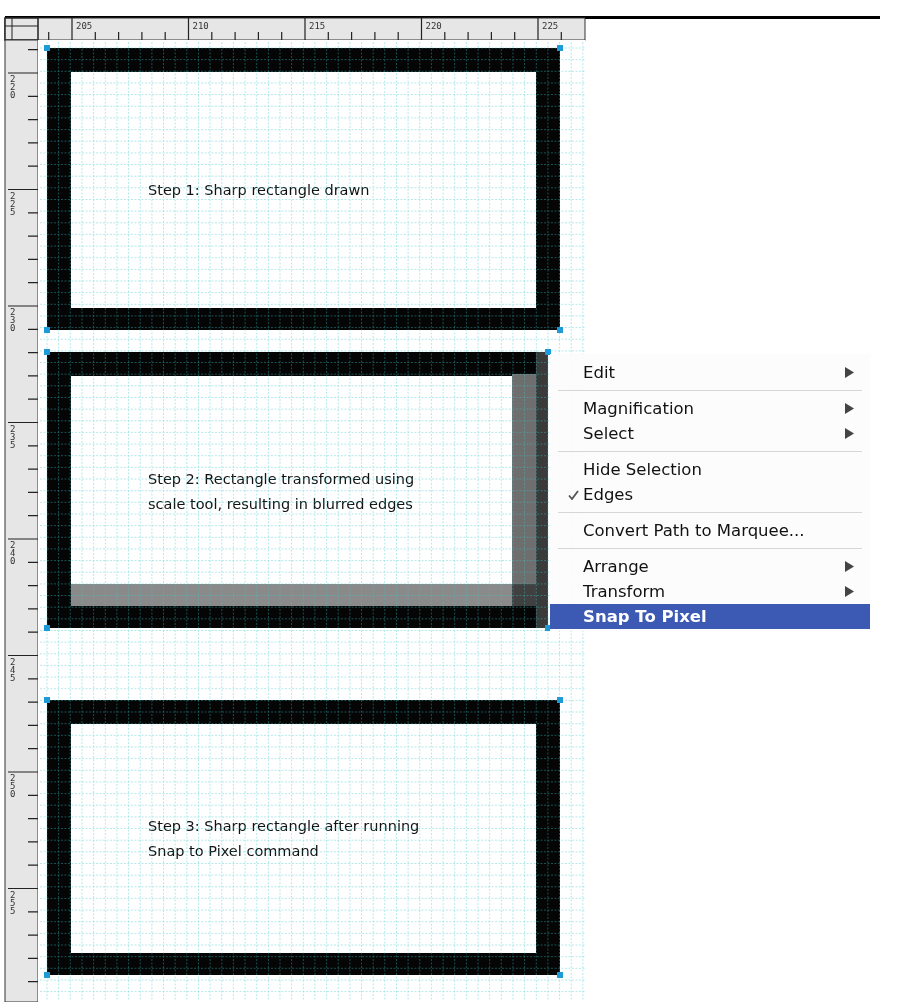 This screenshot has width=898, height=1002. I want to click on menu-item: Transform, so click(710, 591).